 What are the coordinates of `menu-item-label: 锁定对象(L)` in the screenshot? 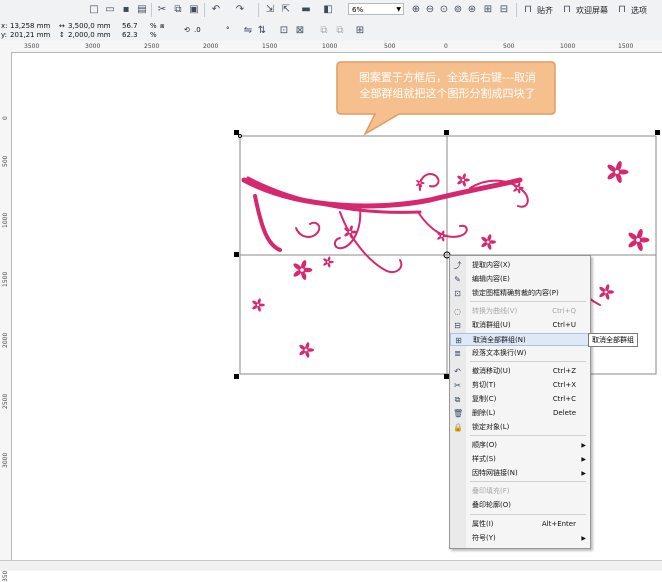 It's located at (491, 427).